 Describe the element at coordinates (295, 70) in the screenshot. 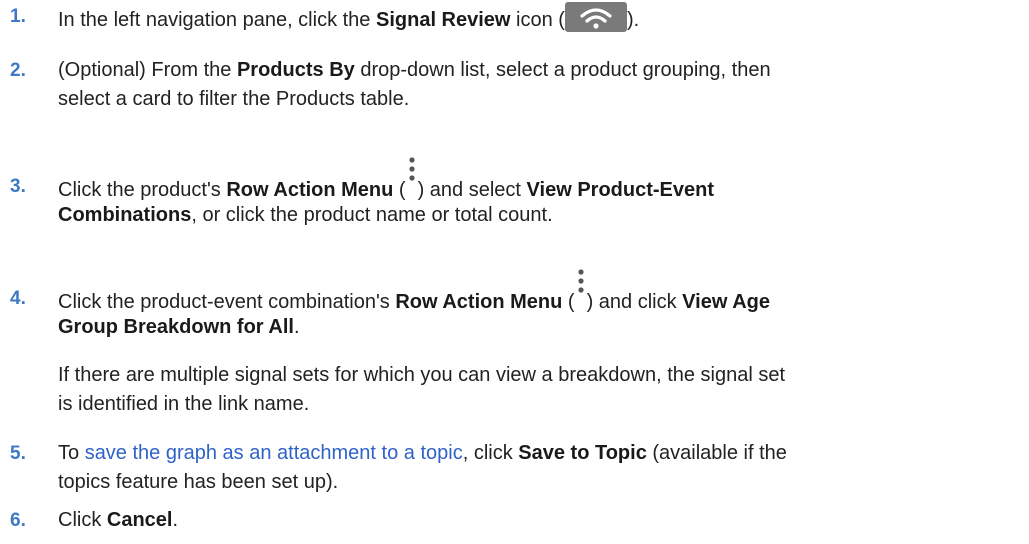

I see `bold-term: Products By` at that location.